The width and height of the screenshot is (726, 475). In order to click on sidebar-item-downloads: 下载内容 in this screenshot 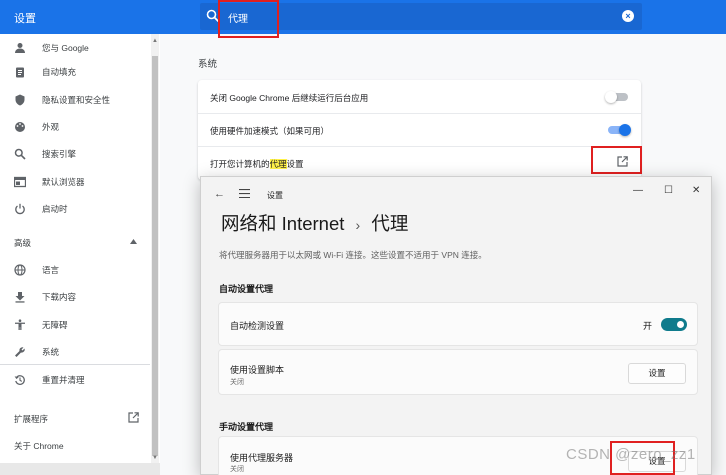, I will do `click(75, 296)`.